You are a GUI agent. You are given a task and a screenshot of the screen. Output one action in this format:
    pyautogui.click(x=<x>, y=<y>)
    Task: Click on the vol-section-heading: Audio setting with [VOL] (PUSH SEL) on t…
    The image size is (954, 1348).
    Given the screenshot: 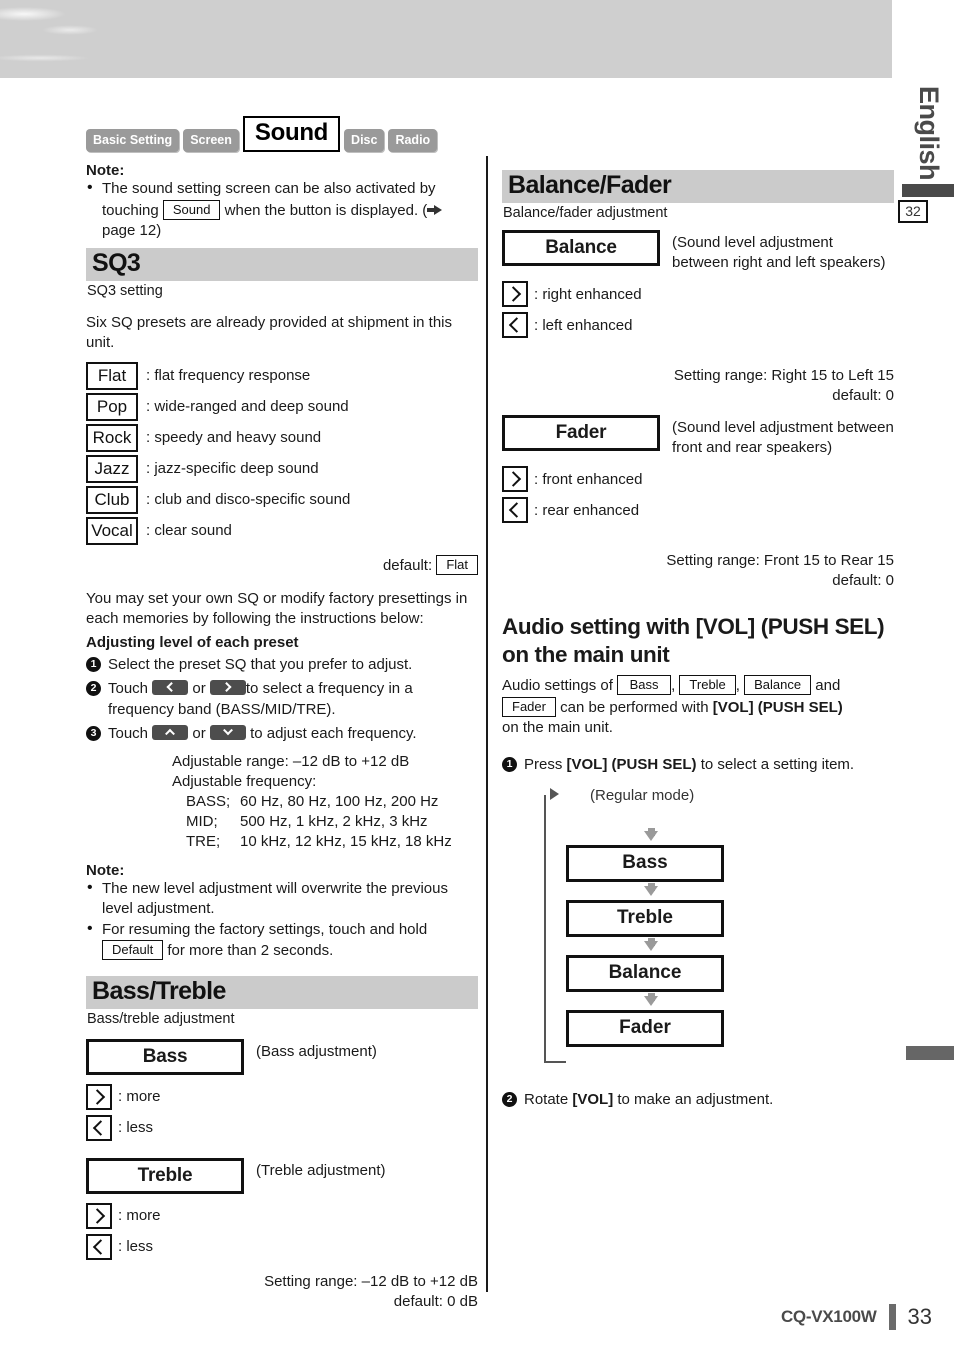 What is the action you would take?
    pyautogui.click(x=693, y=640)
    